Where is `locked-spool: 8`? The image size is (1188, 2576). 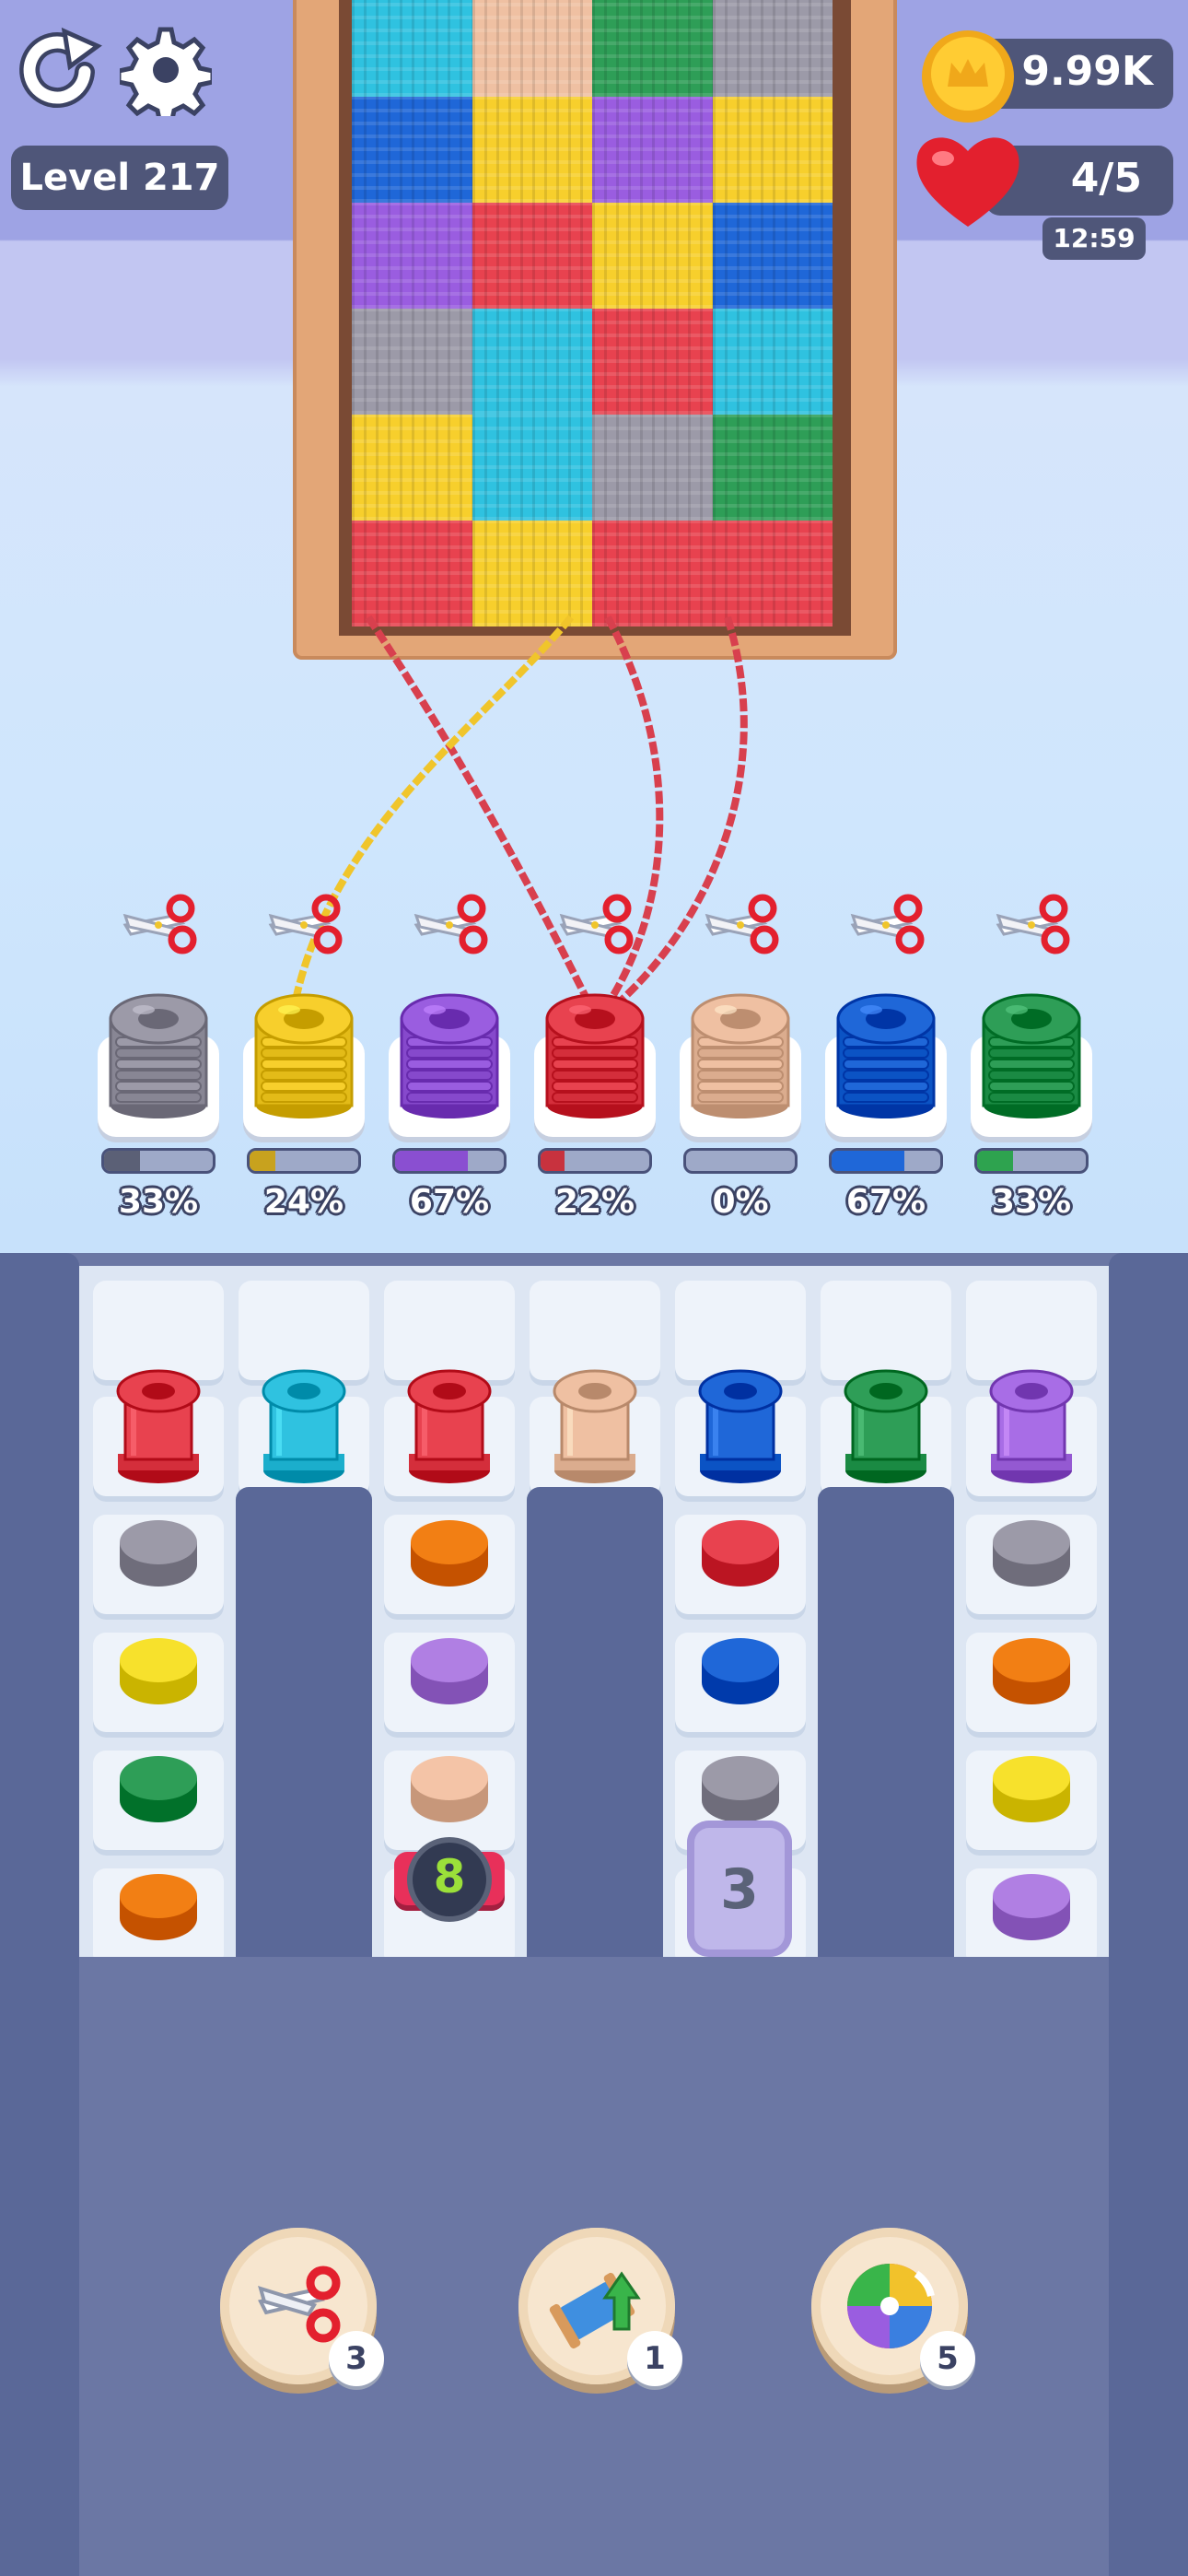 locked-spool: 8 is located at coordinates (449, 1884).